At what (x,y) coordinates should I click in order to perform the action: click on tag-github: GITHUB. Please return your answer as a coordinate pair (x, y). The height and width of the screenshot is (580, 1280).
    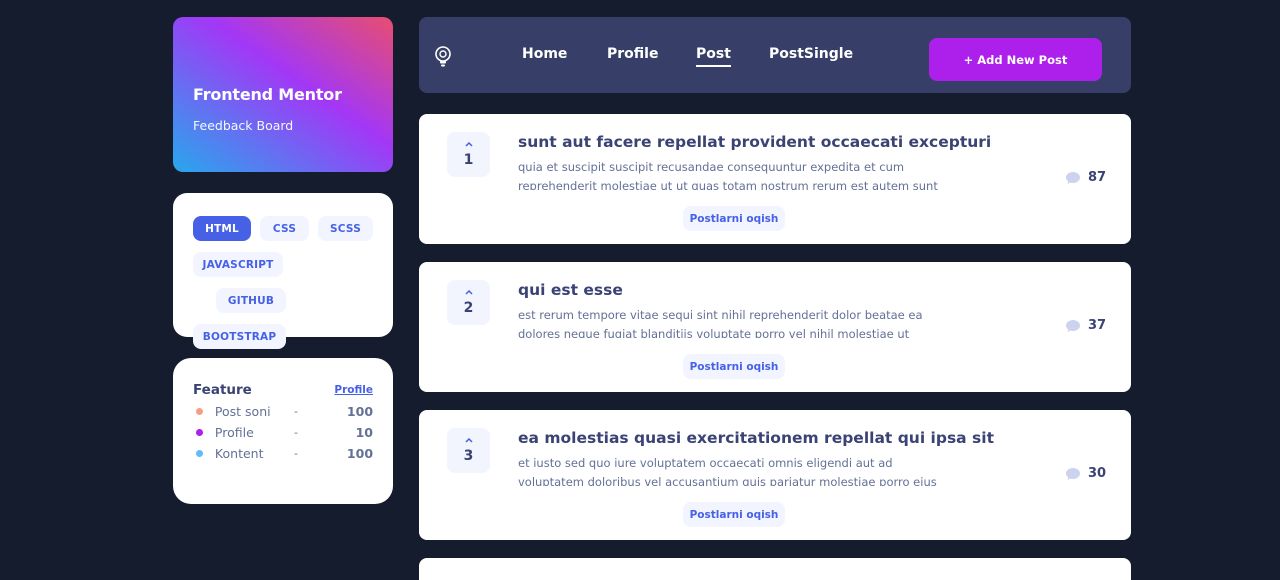
    Looking at the image, I should click on (251, 300).